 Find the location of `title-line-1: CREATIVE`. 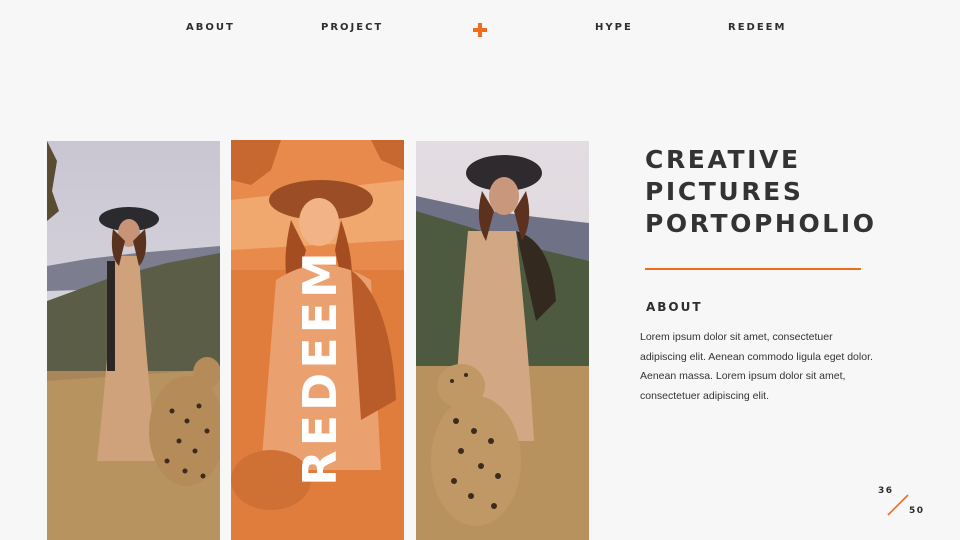

title-line-1: CREATIVE is located at coordinates (723, 159).